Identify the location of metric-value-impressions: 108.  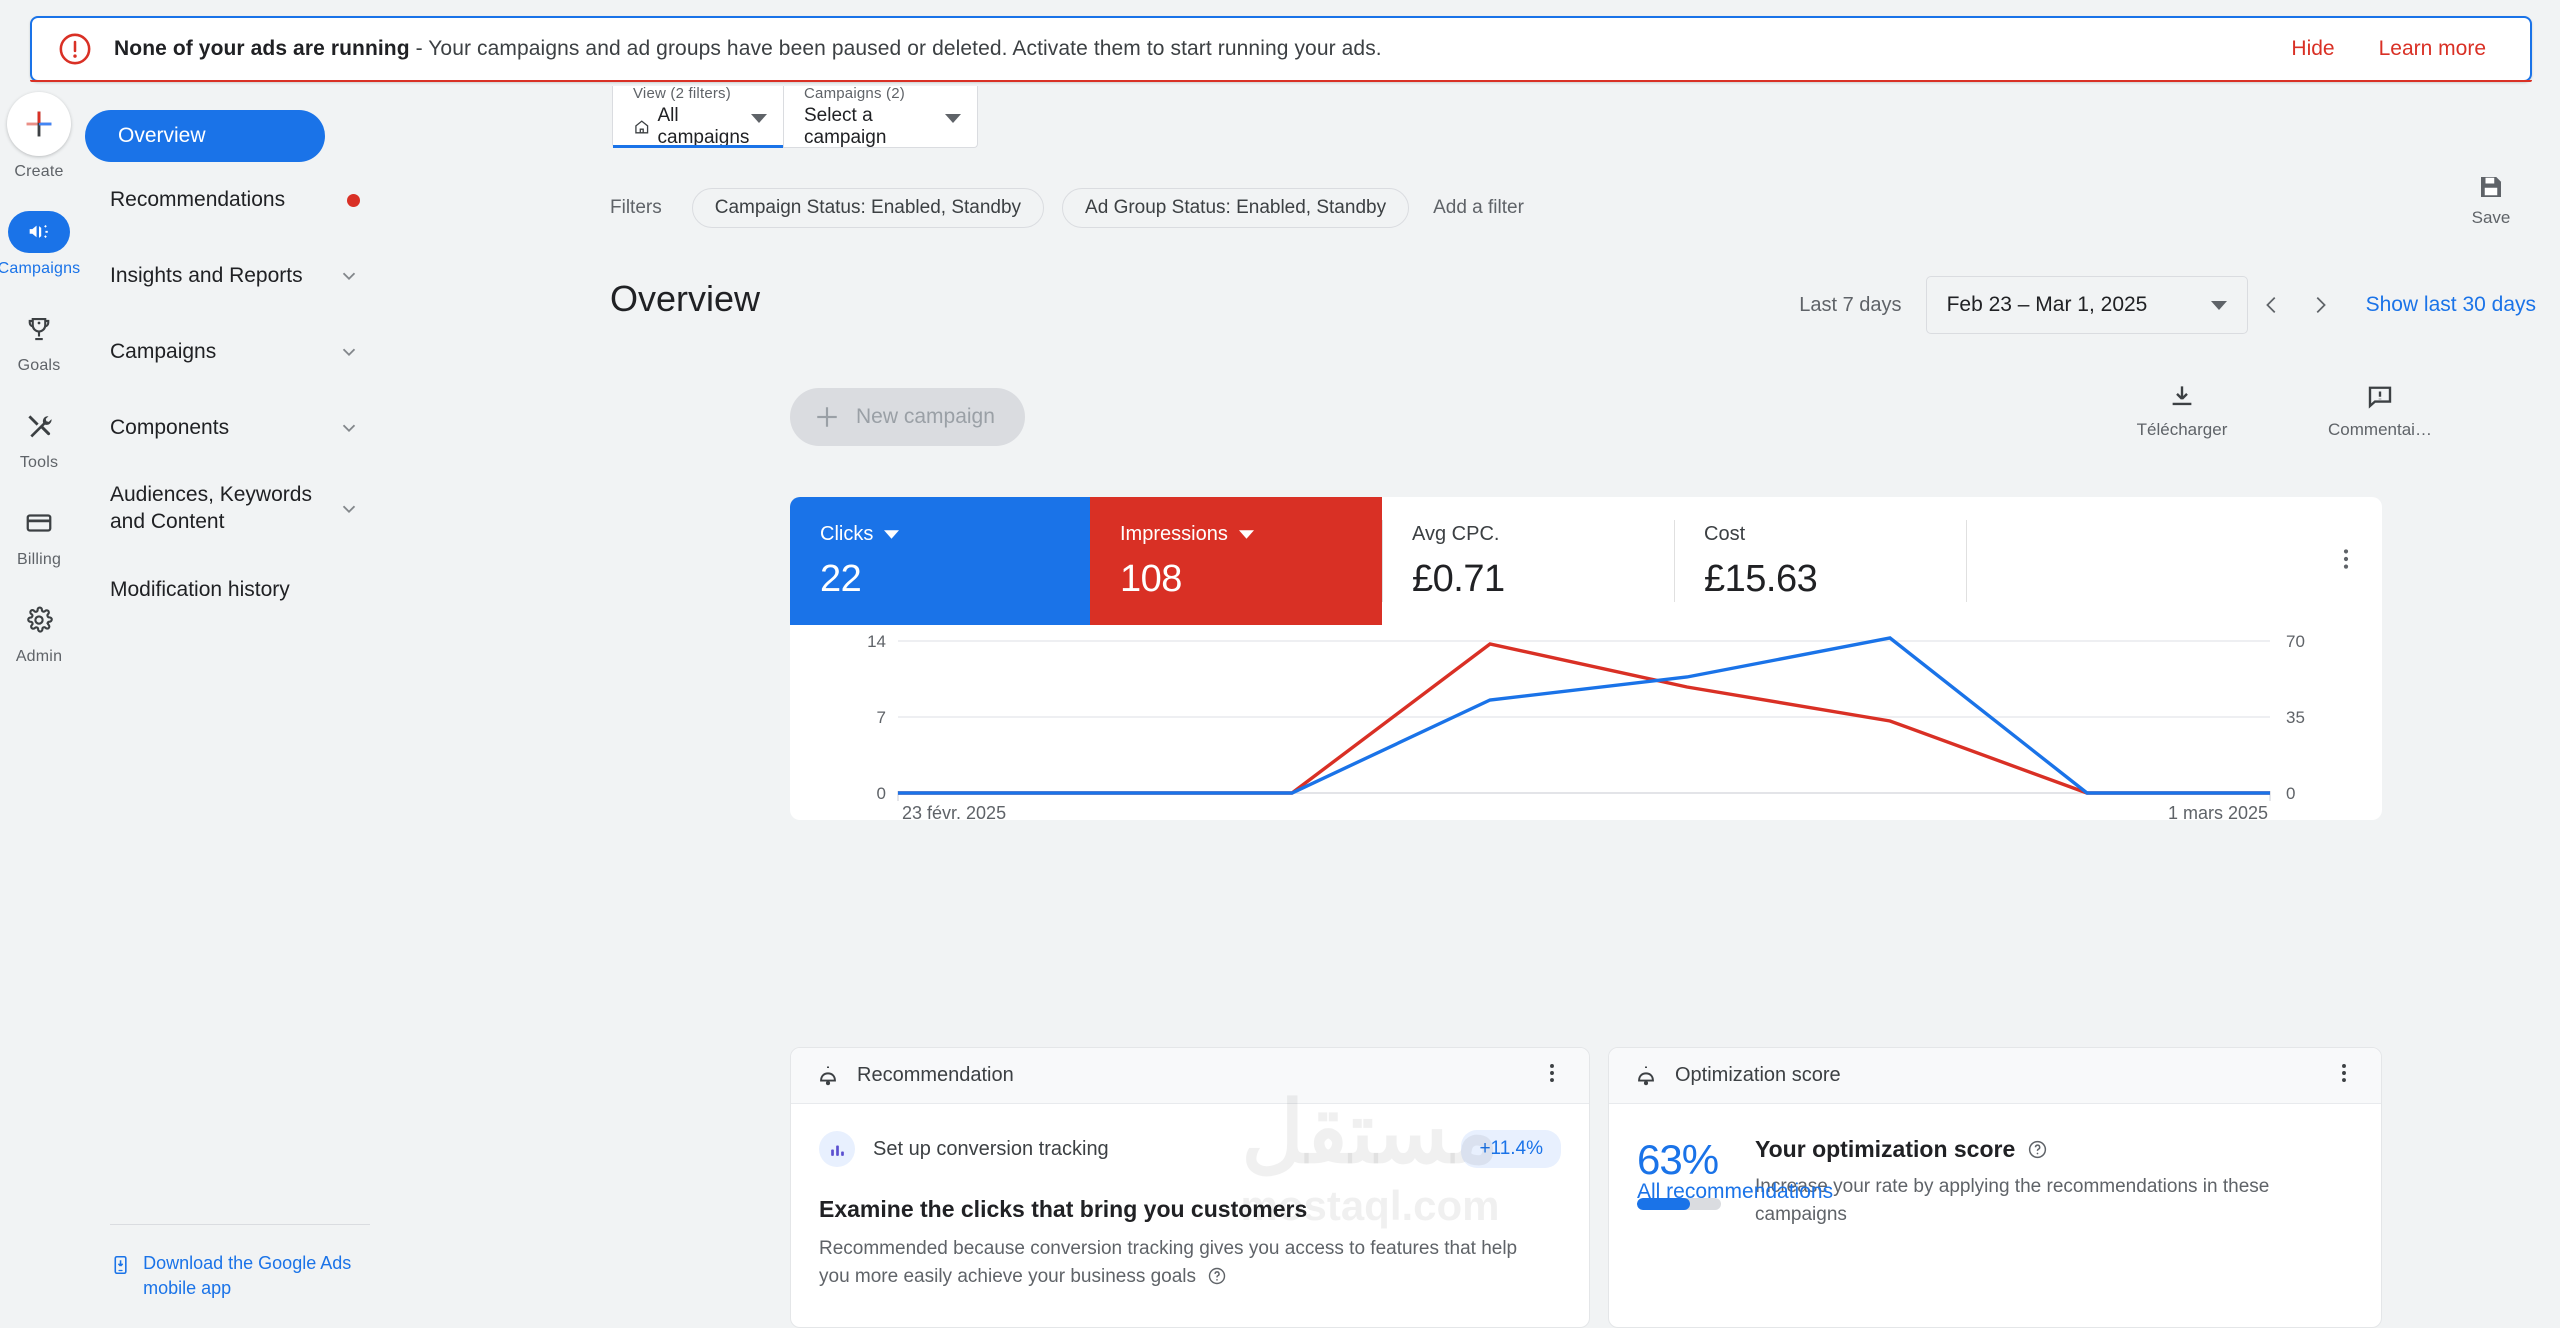
(1151, 579).